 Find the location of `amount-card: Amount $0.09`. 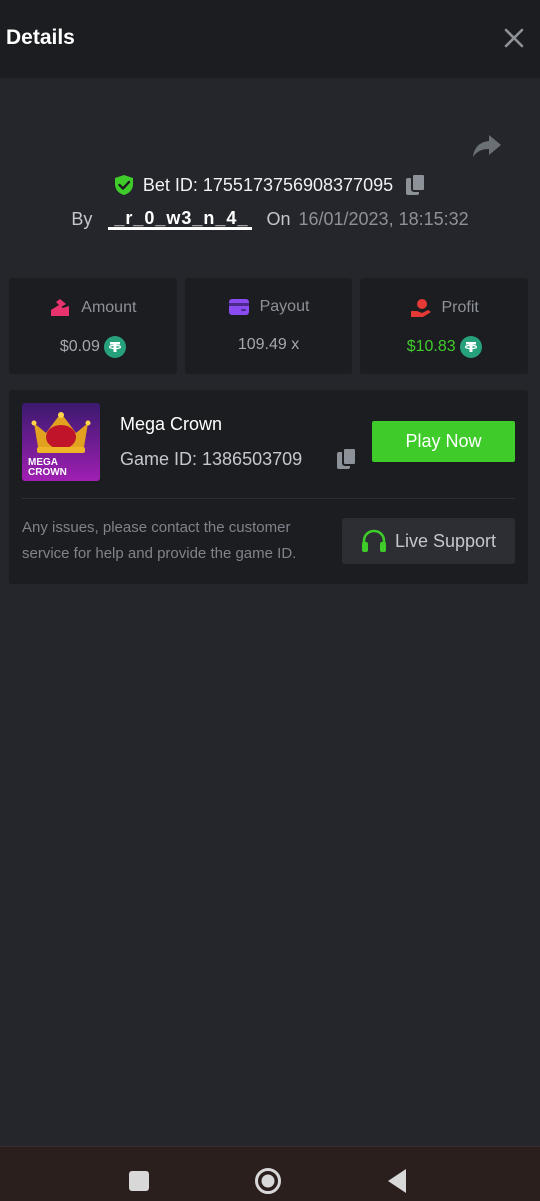

amount-card: Amount $0.09 is located at coordinates (93, 326).